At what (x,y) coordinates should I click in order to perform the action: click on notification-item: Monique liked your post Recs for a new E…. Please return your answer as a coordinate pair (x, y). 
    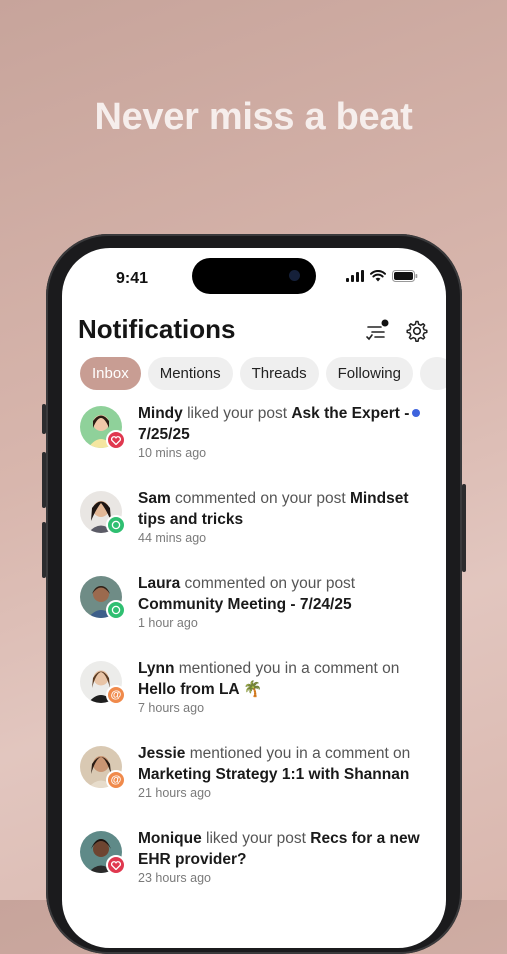
    Looking at the image, I should click on (254, 863).